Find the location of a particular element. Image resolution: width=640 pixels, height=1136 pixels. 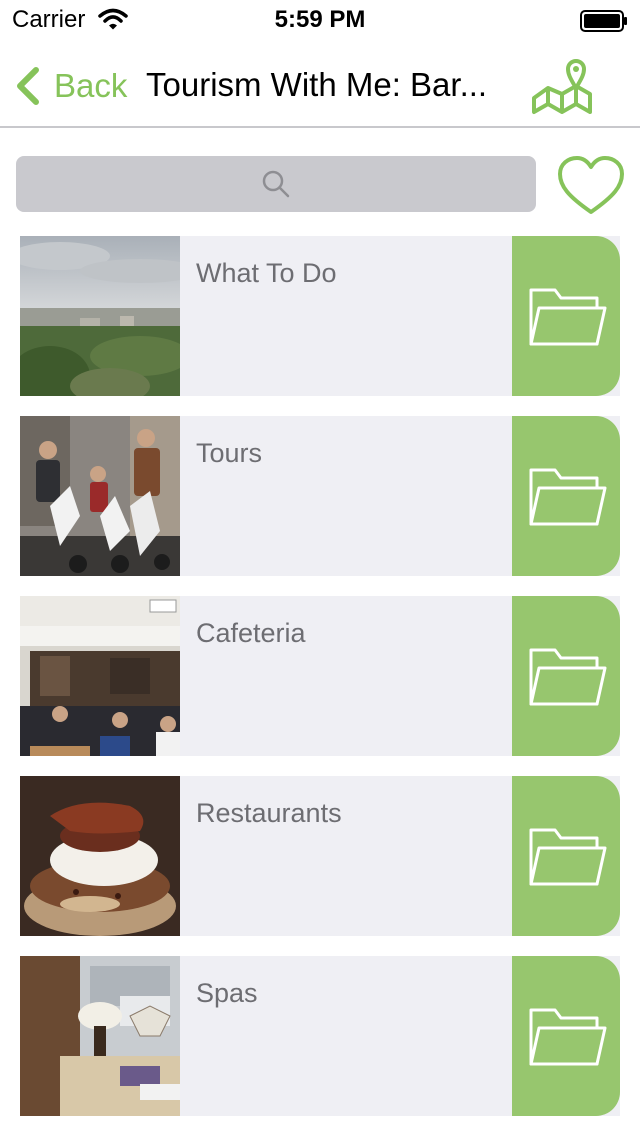

list-item-cafeteria: Cafeteria is located at coordinates (320, 676).